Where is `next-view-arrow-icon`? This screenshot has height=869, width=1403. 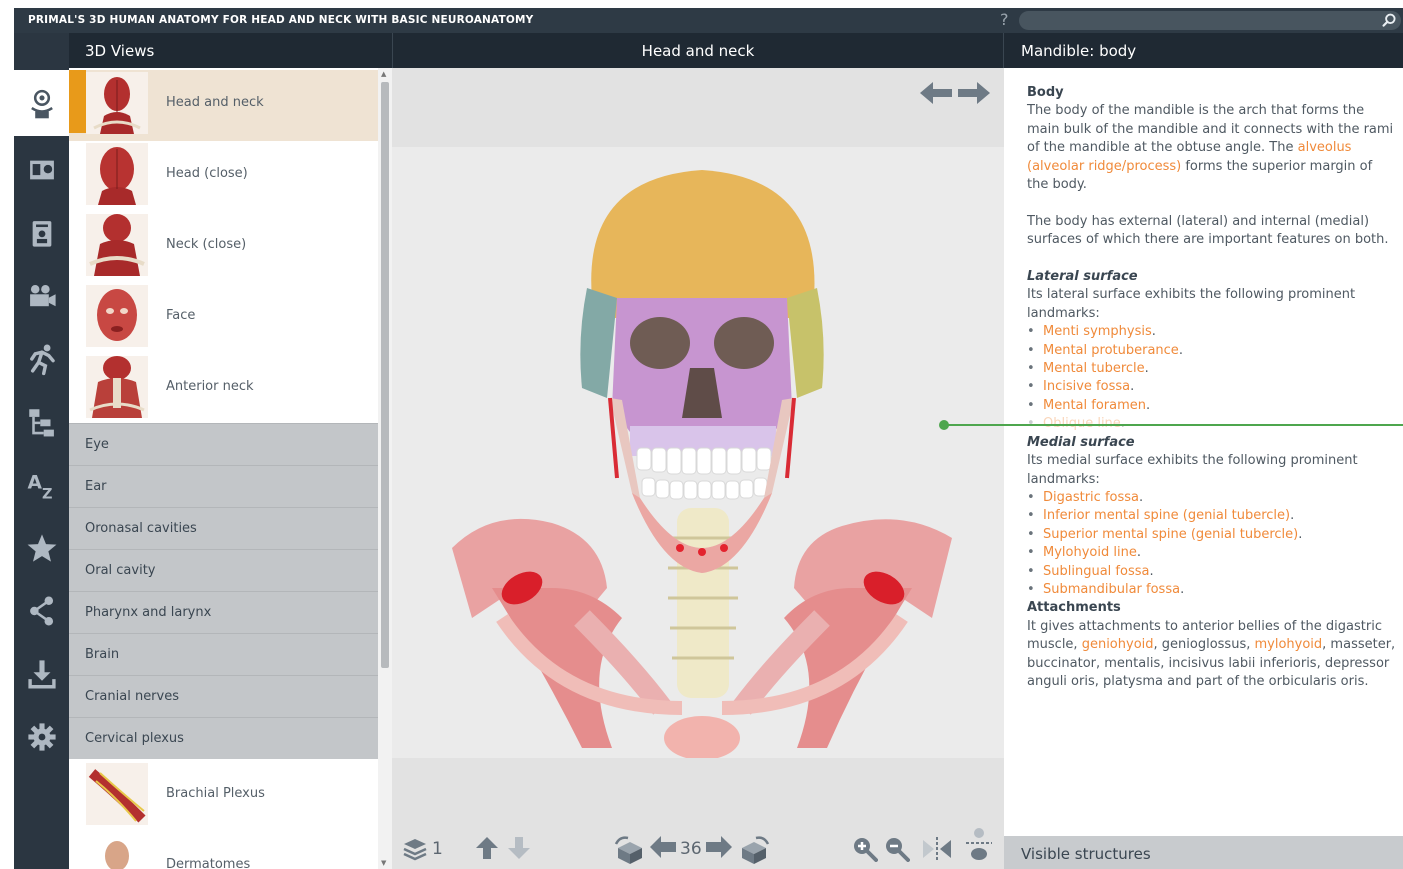 next-view-arrow-icon is located at coordinates (974, 93).